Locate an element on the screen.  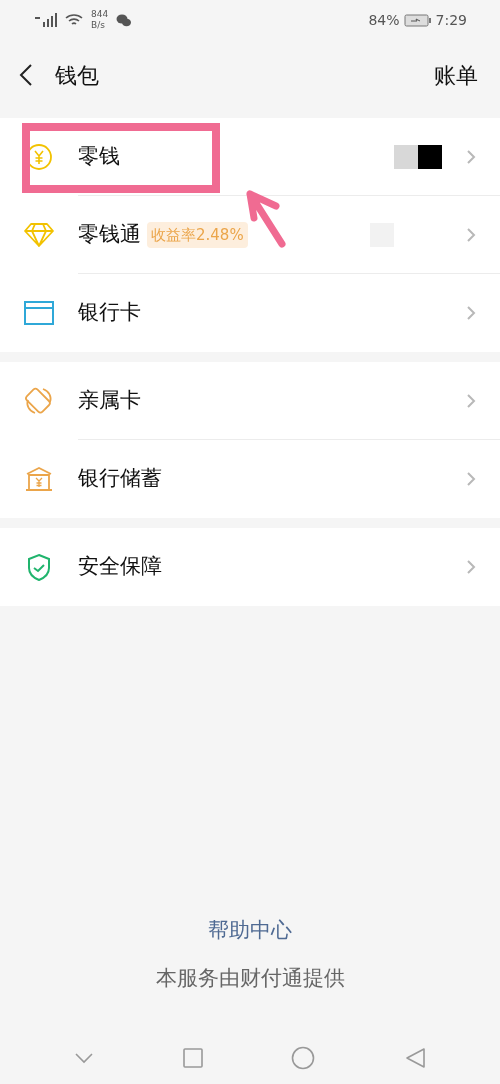
wifi-icon is located at coordinates (74, 20).